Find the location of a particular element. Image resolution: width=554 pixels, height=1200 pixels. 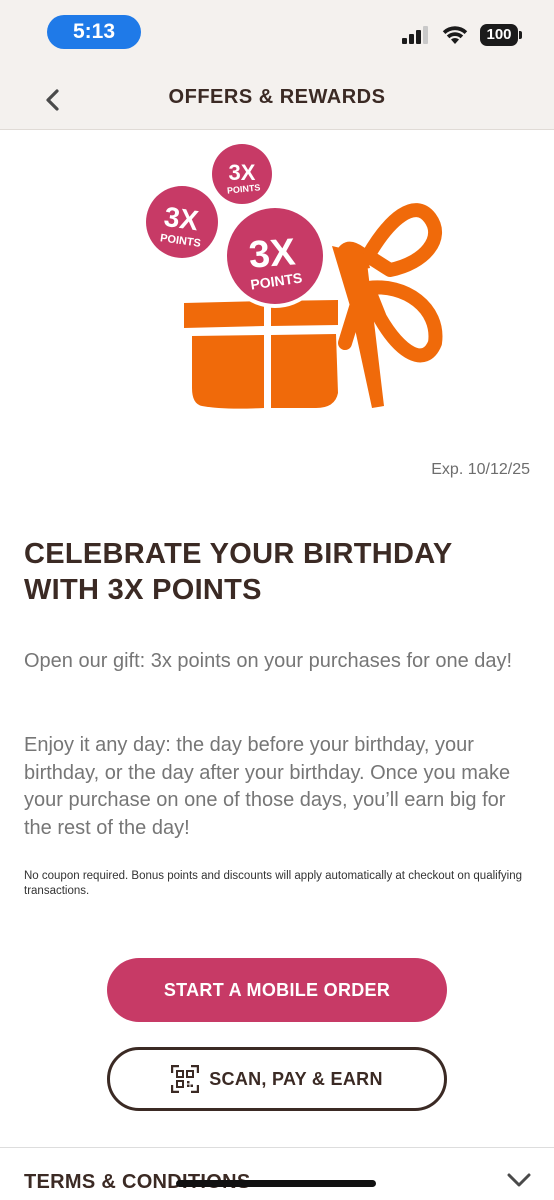

battery-icon: 100 is located at coordinates (501, 35).